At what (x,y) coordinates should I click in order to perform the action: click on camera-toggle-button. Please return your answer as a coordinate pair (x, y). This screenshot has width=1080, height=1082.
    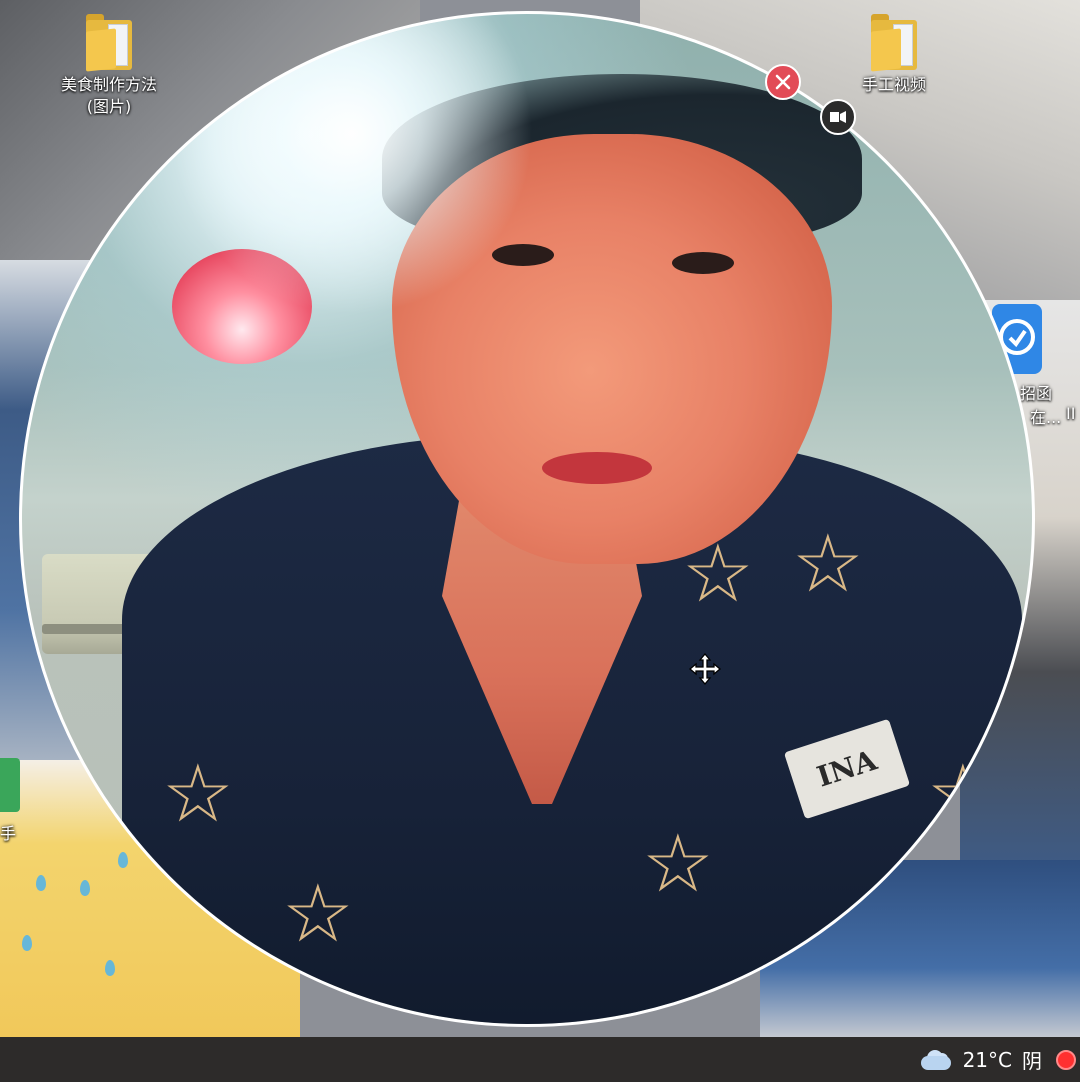
    Looking at the image, I should click on (838, 117).